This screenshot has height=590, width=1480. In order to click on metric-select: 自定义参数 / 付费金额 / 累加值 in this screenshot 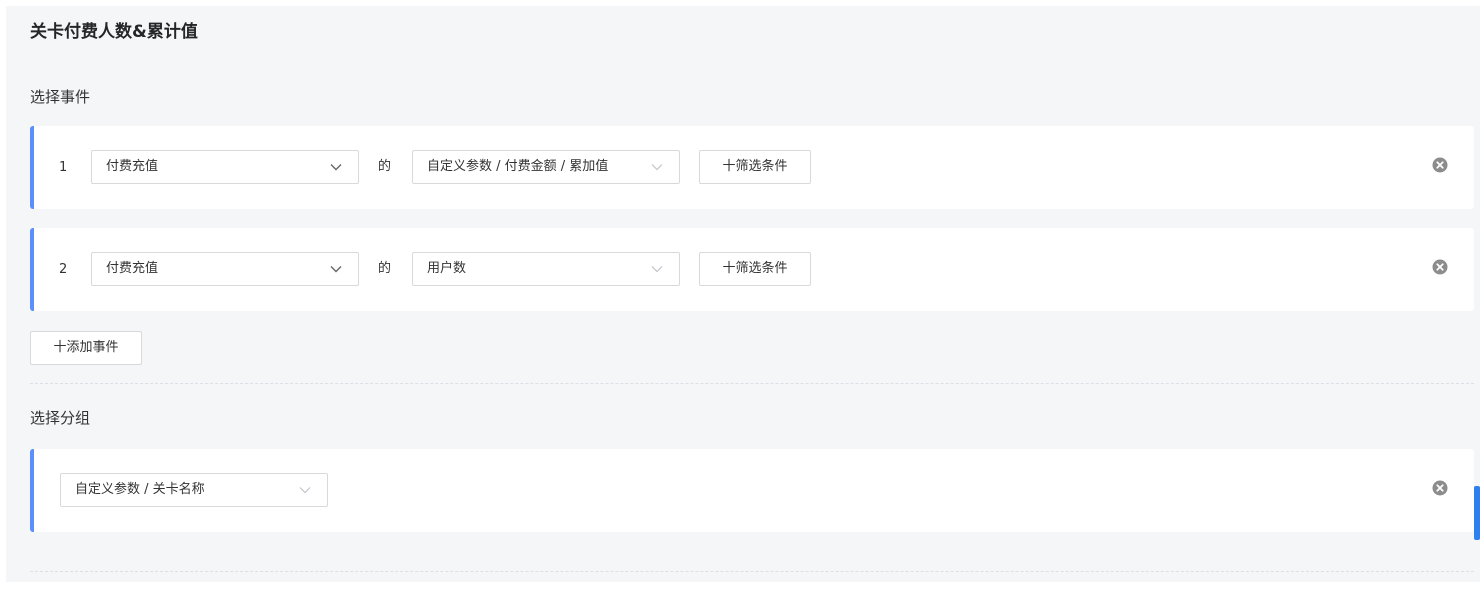, I will do `click(546, 167)`.